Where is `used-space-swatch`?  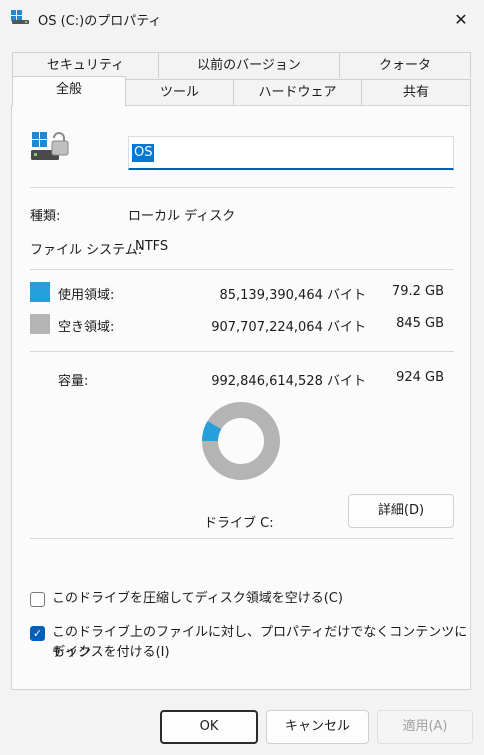
used-space-swatch is located at coordinates (40, 292).